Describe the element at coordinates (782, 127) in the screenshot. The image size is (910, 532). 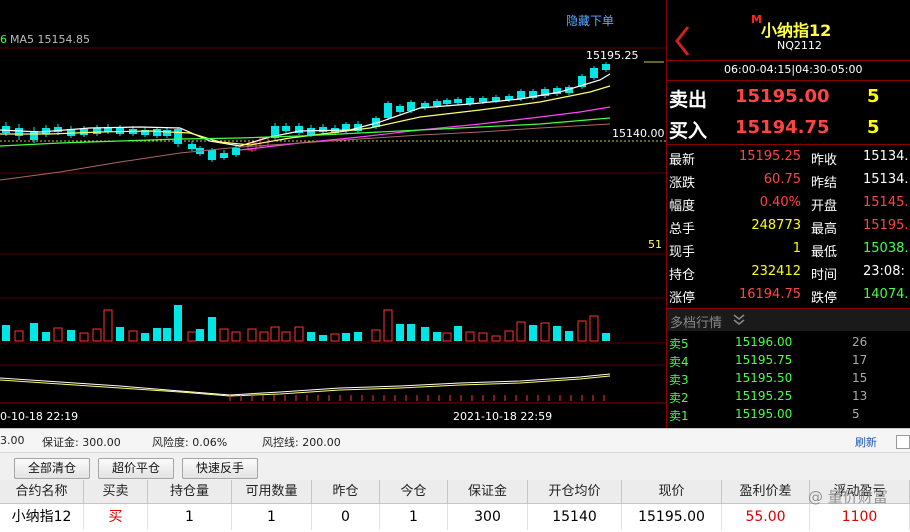
I see `buy-price: 15194.75` at that location.